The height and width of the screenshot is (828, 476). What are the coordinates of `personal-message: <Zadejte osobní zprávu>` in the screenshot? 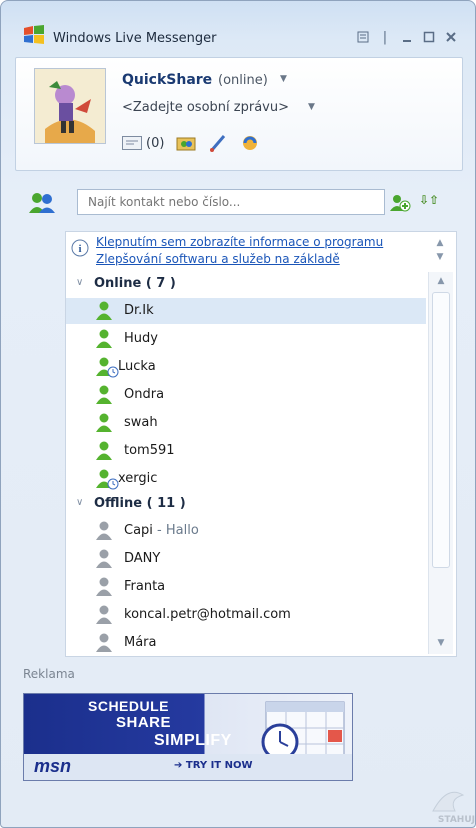 It's located at (205, 107).